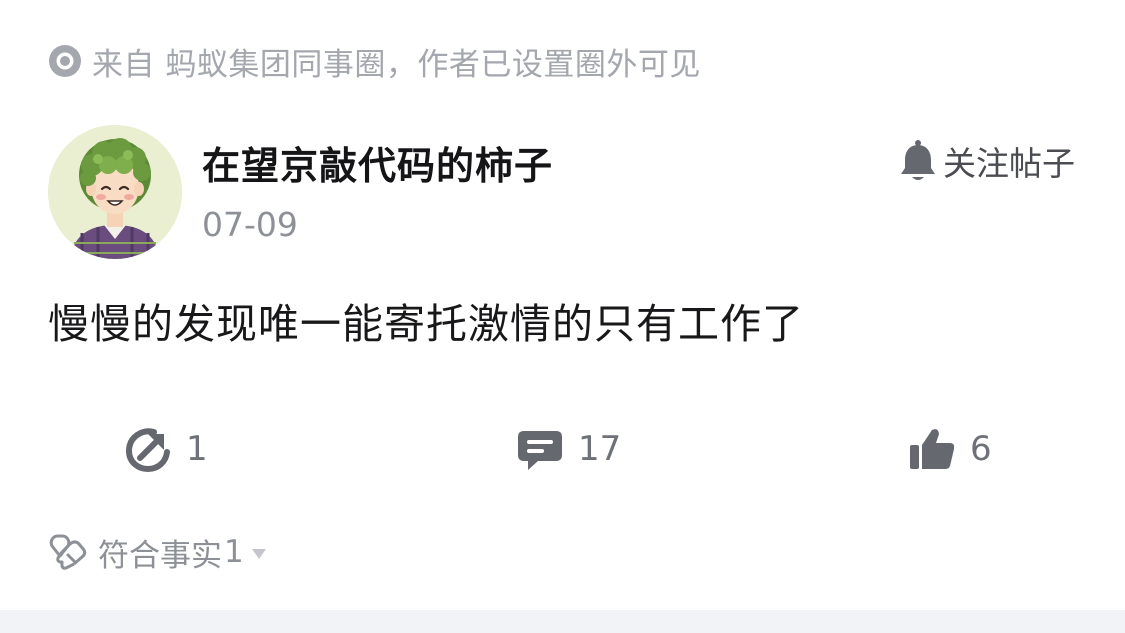  I want to click on factcheck-count: 1, so click(234, 552).